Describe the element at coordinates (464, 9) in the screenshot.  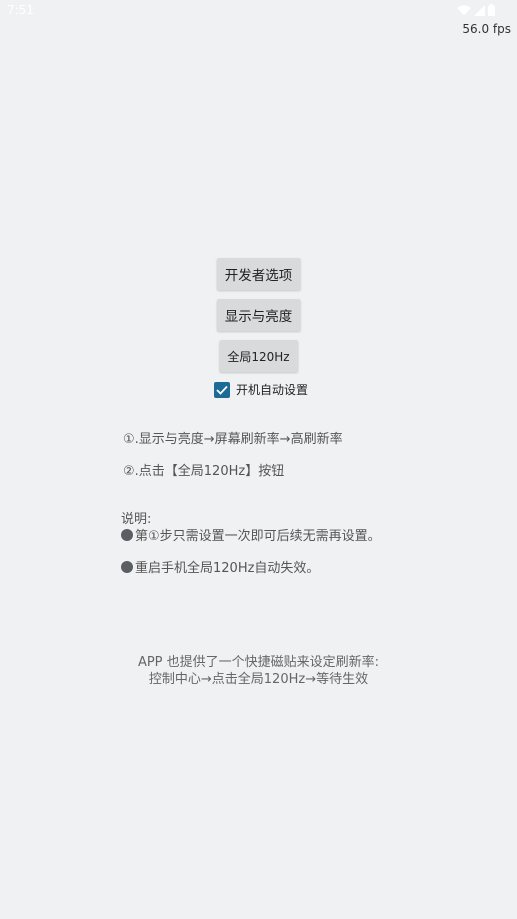
I see `wifi-icon` at that location.